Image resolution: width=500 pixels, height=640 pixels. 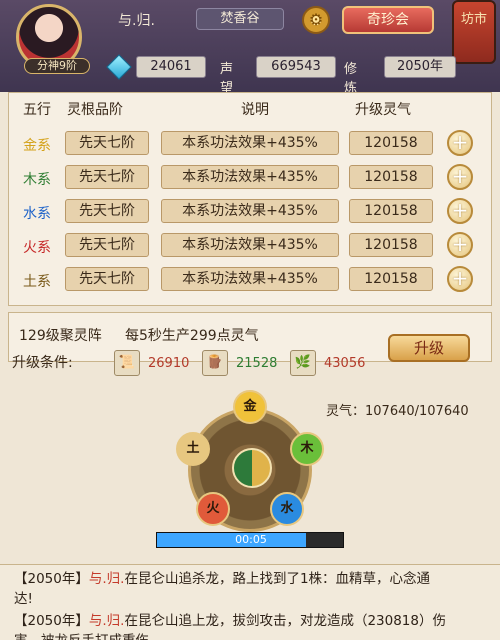 What do you see at coordinates (255, 110) in the screenshot?
I see `header-description: 说明` at bounding box center [255, 110].